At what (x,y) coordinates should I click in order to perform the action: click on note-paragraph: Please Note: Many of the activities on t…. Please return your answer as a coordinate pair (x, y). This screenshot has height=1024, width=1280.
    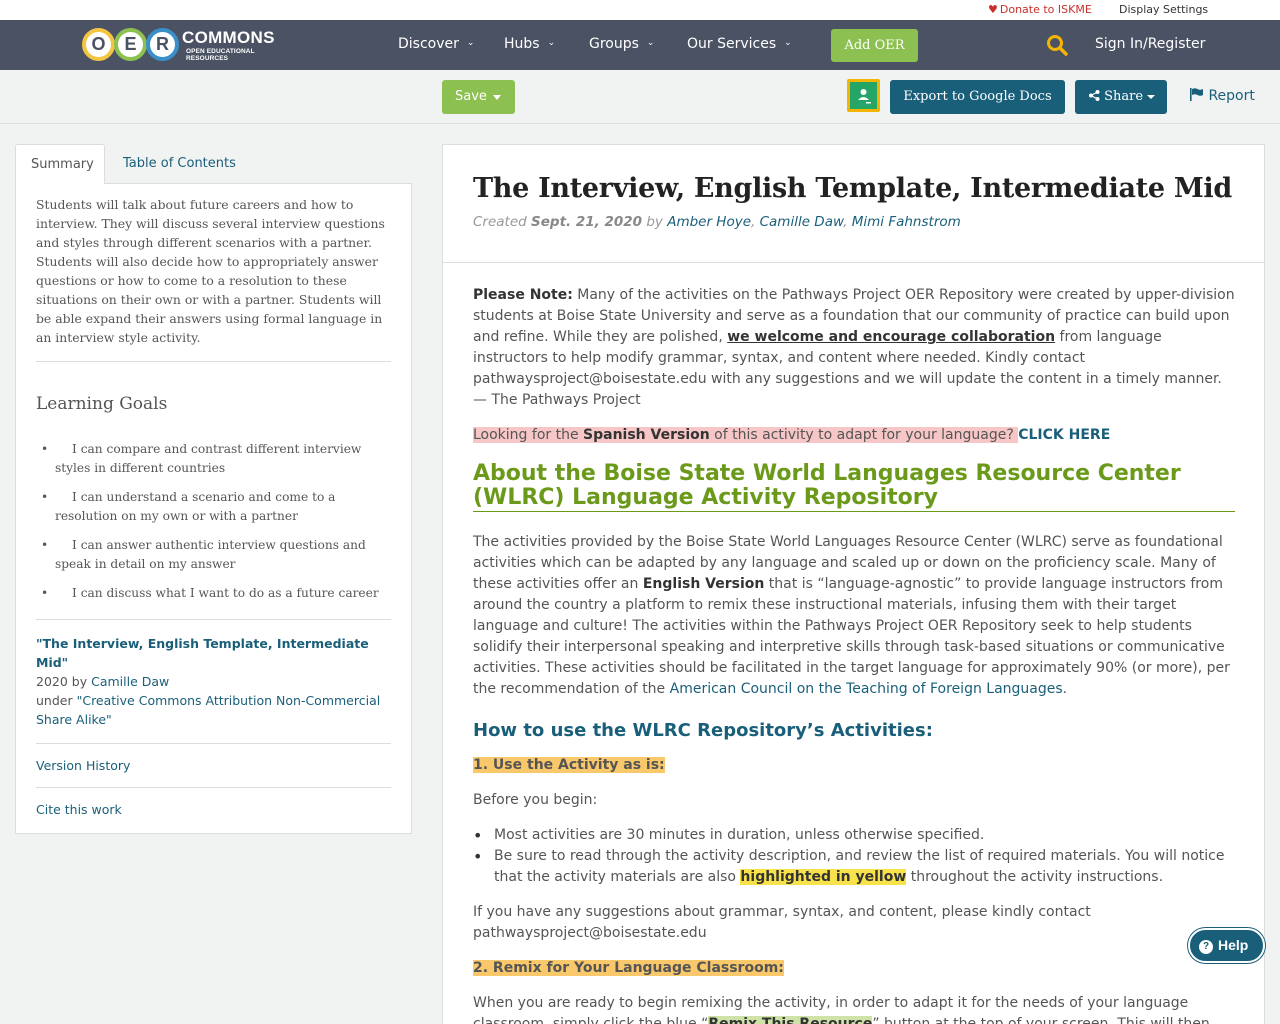
    Looking at the image, I should click on (854, 348).